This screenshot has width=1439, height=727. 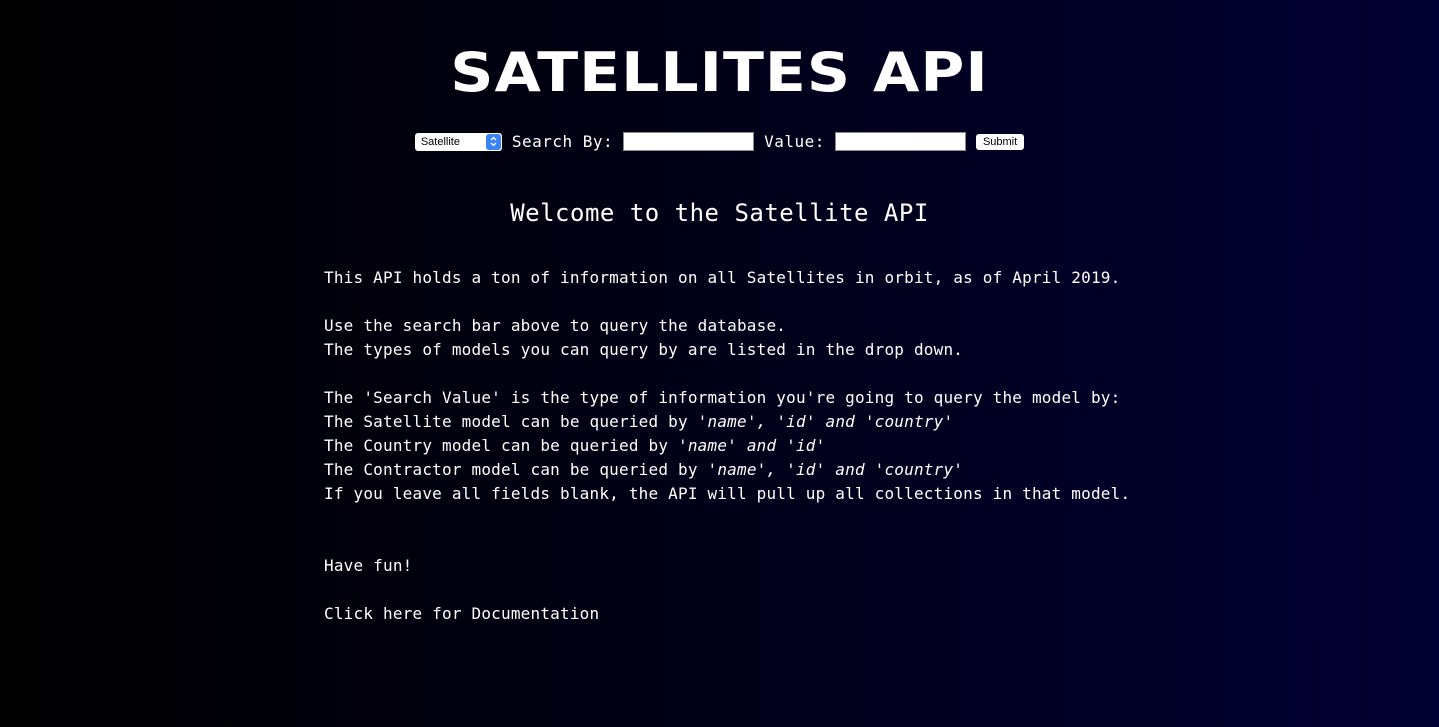 What do you see at coordinates (719, 73) in the screenshot?
I see `page-title: SATELLITES API` at bounding box center [719, 73].